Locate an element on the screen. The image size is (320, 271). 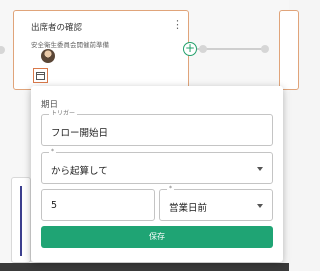
trigger-legend: トリガー is located at coordinates (63, 114).